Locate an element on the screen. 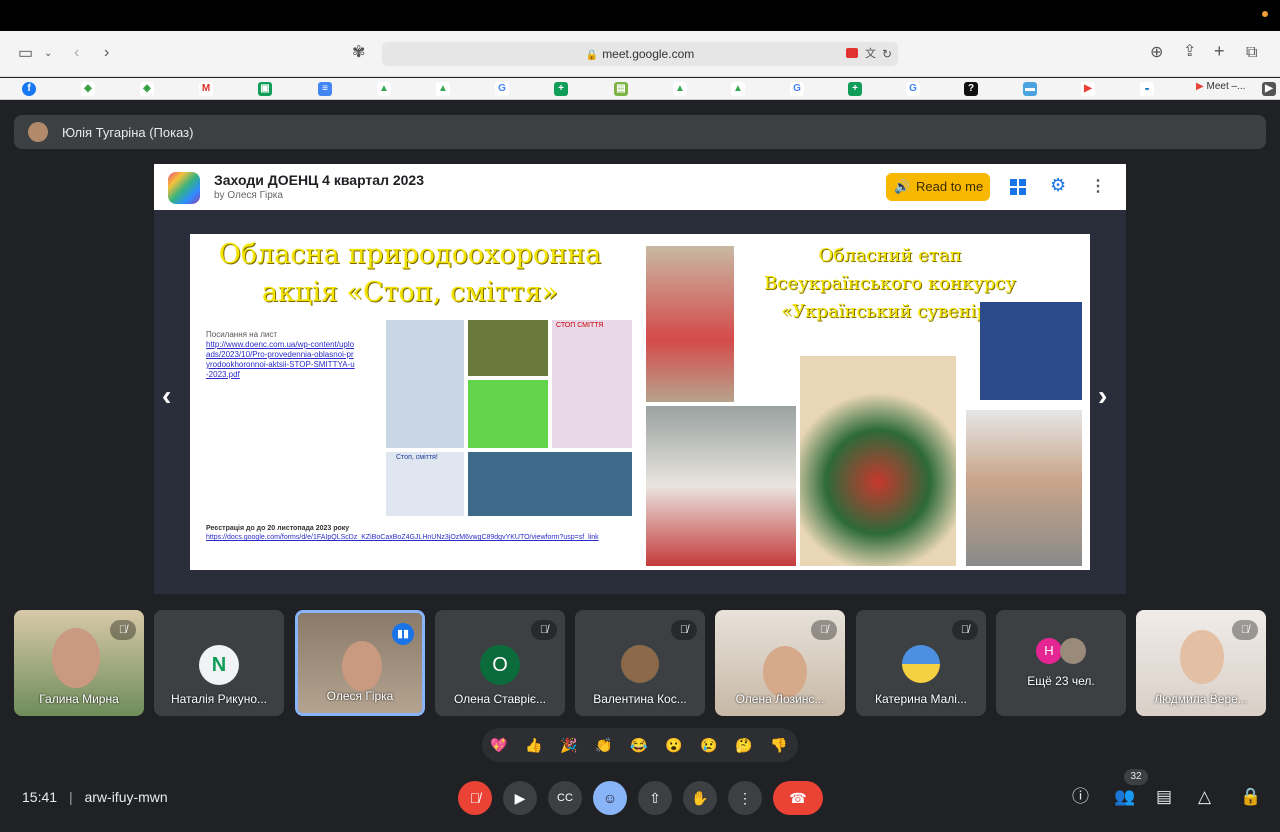 The height and width of the screenshot is (832, 1280). clap-reaction: 👏 is located at coordinates (604, 745).